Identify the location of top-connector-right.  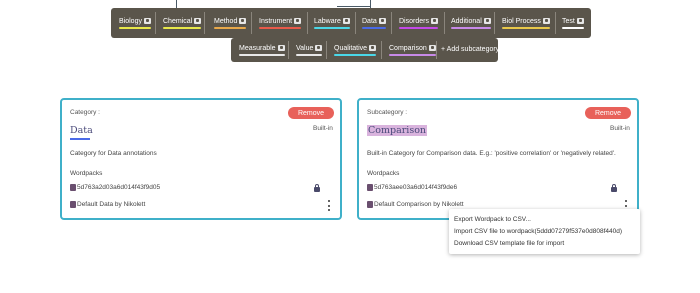
(370, 4).